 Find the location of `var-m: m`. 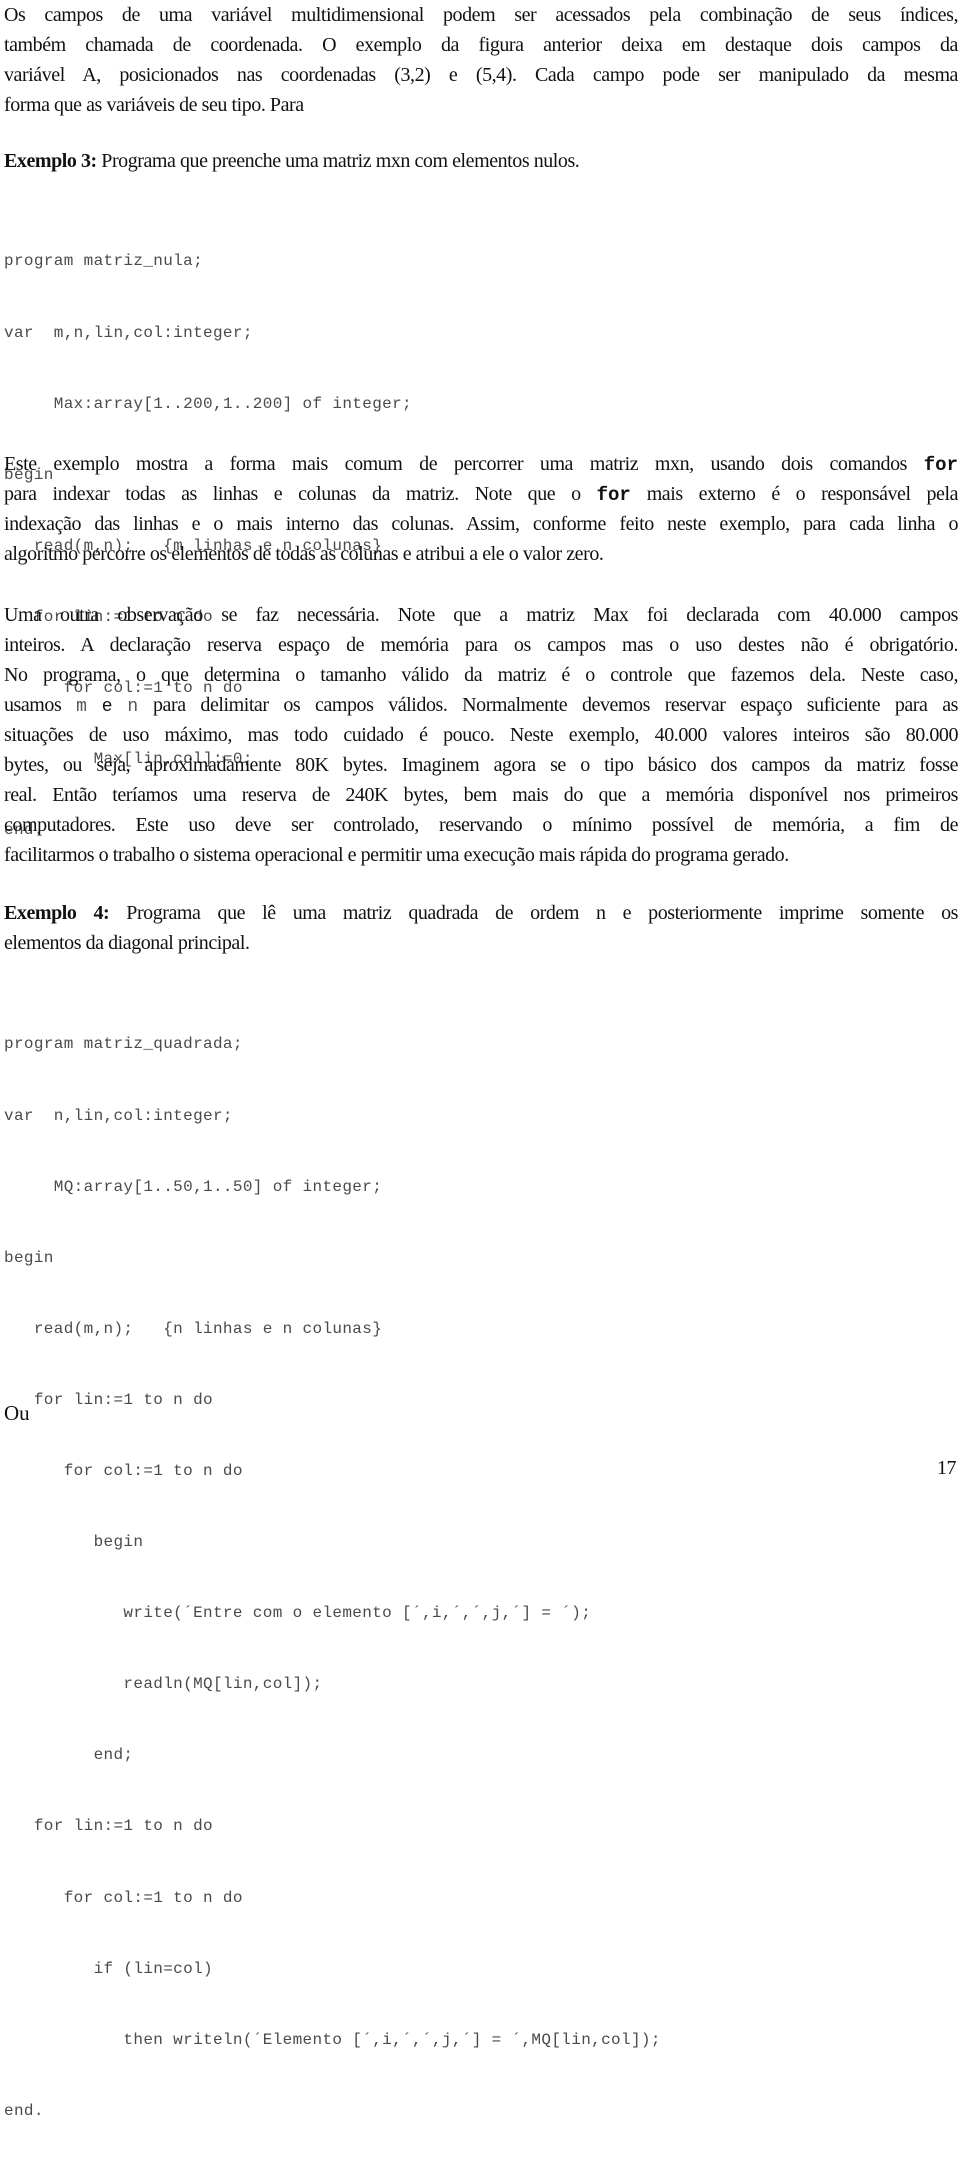

var-m: m is located at coordinates (81, 707).